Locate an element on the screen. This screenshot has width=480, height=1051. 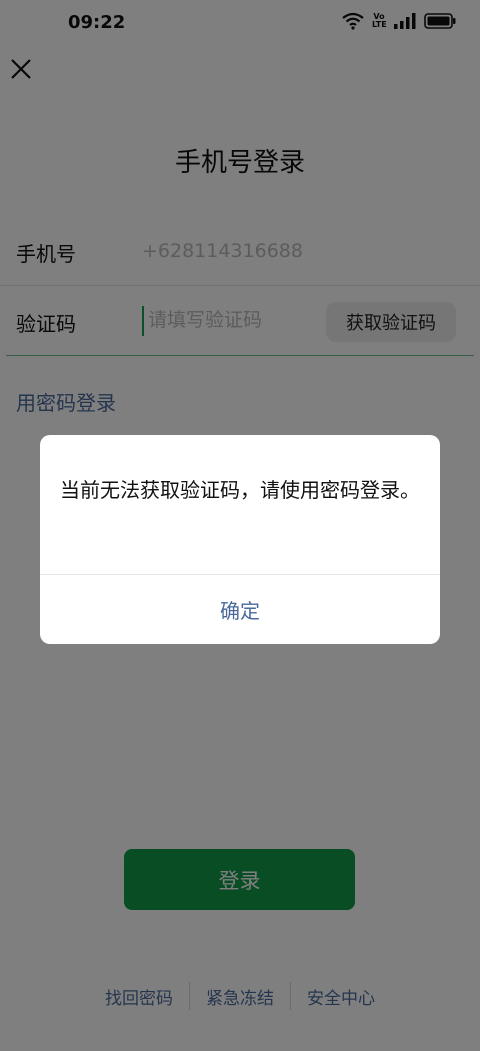
dialog-confirm-button: 确定 is located at coordinates (240, 609).